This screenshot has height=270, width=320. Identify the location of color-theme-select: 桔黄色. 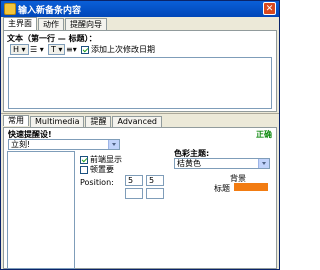
(222, 163).